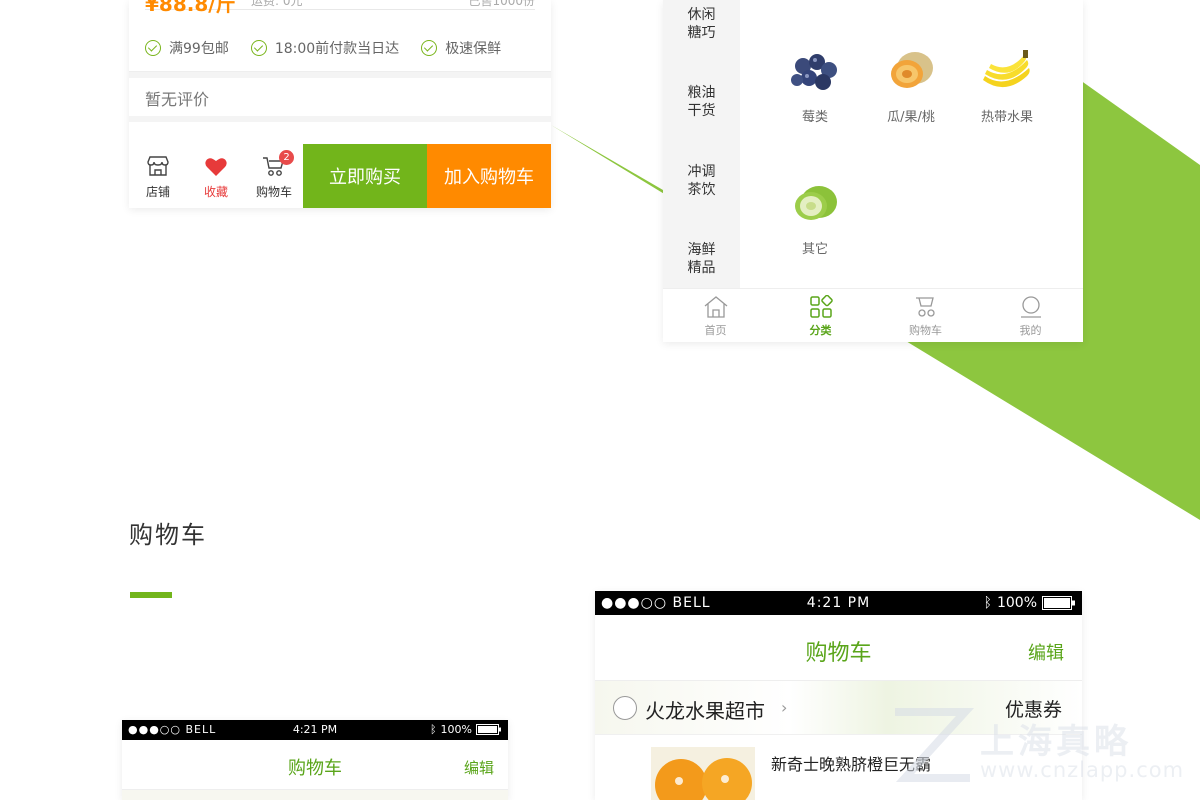 This screenshot has width=1200, height=800. Describe the element at coordinates (199, 49) in the screenshot. I see `feature-label: 满99包邮` at that location.